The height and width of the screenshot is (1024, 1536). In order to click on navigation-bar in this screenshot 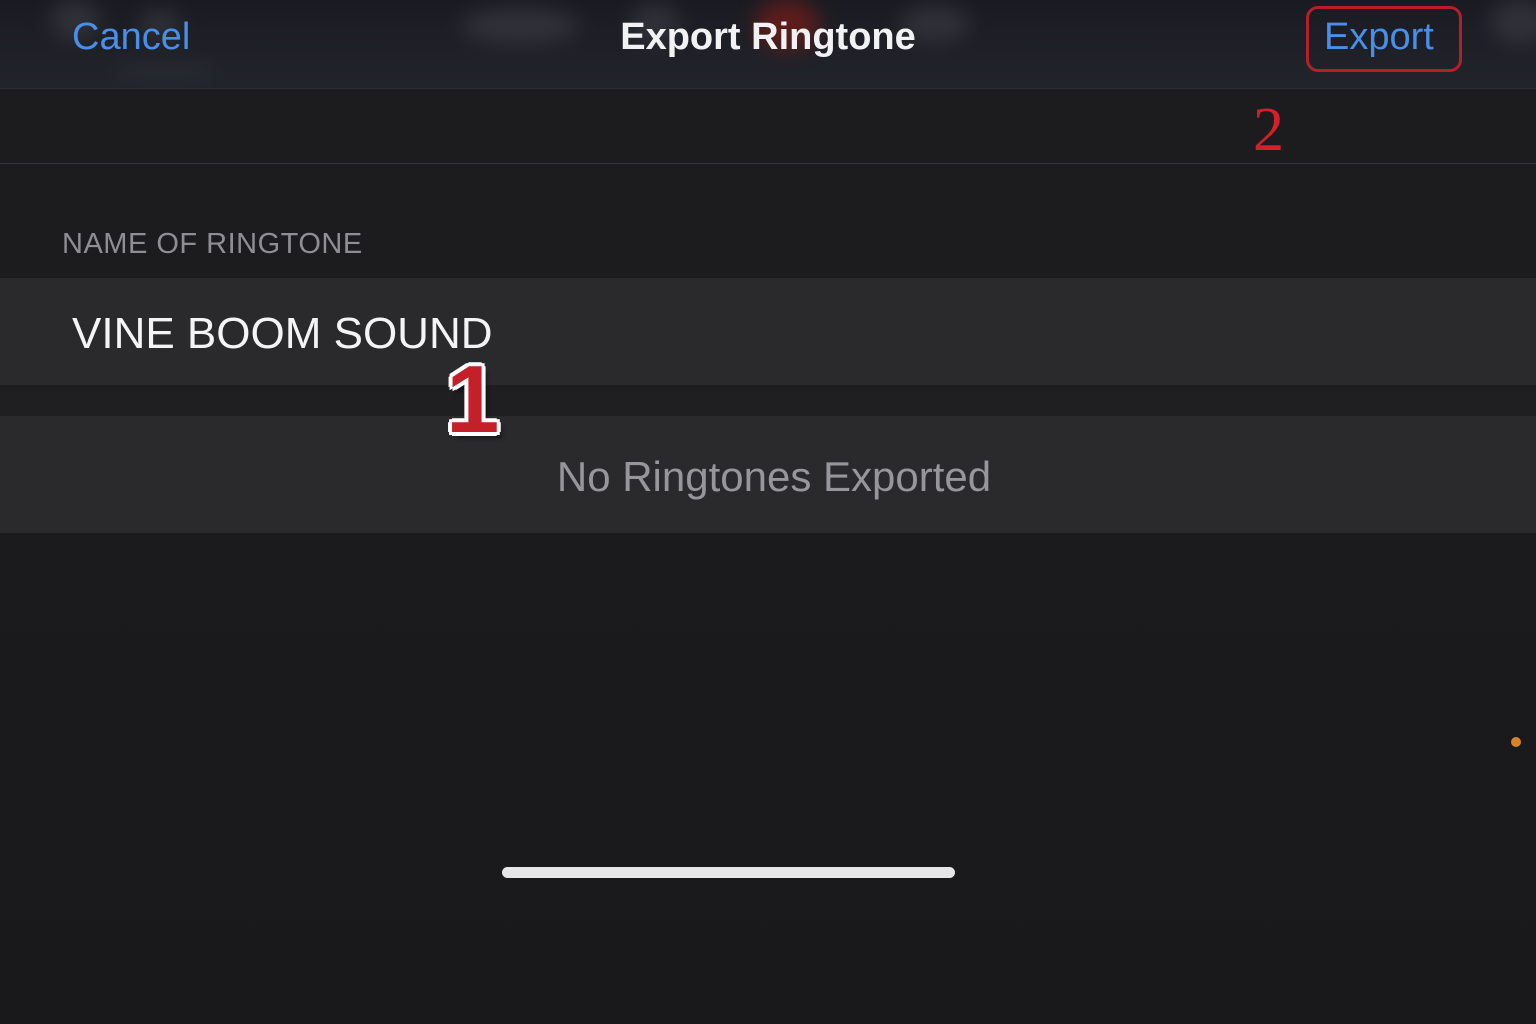, I will do `click(768, 126)`.